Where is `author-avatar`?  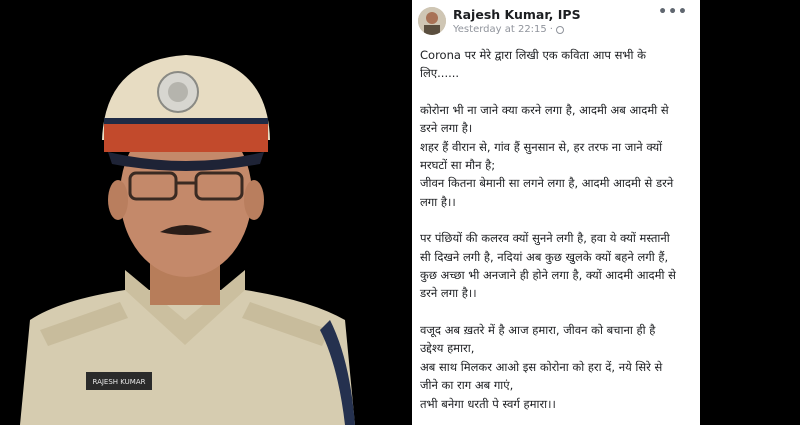 author-avatar is located at coordinates (432, 21).